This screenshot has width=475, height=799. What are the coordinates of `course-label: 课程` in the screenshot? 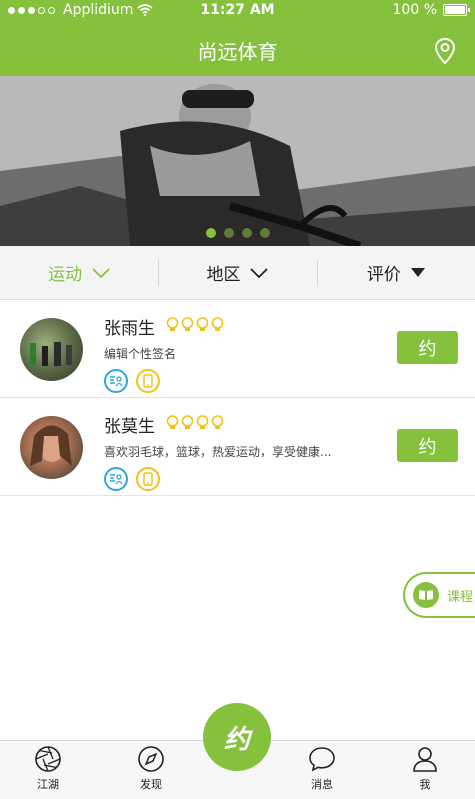 It's located at (460, 597).